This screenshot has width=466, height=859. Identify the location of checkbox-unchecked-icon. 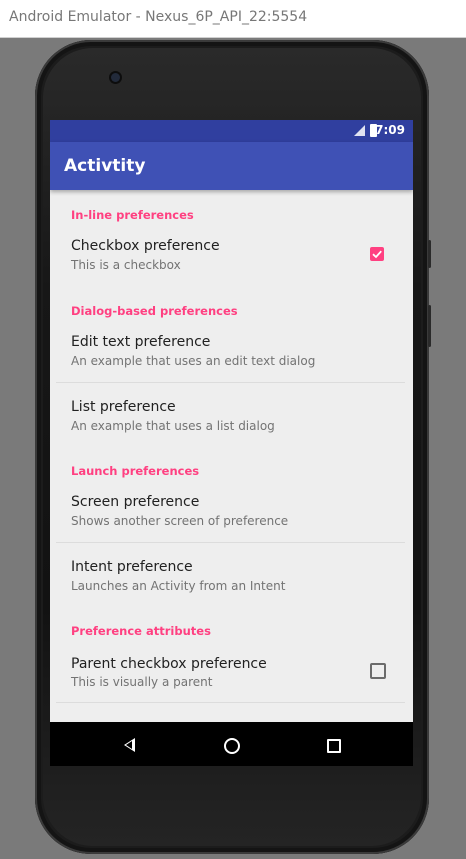
(378, 671).